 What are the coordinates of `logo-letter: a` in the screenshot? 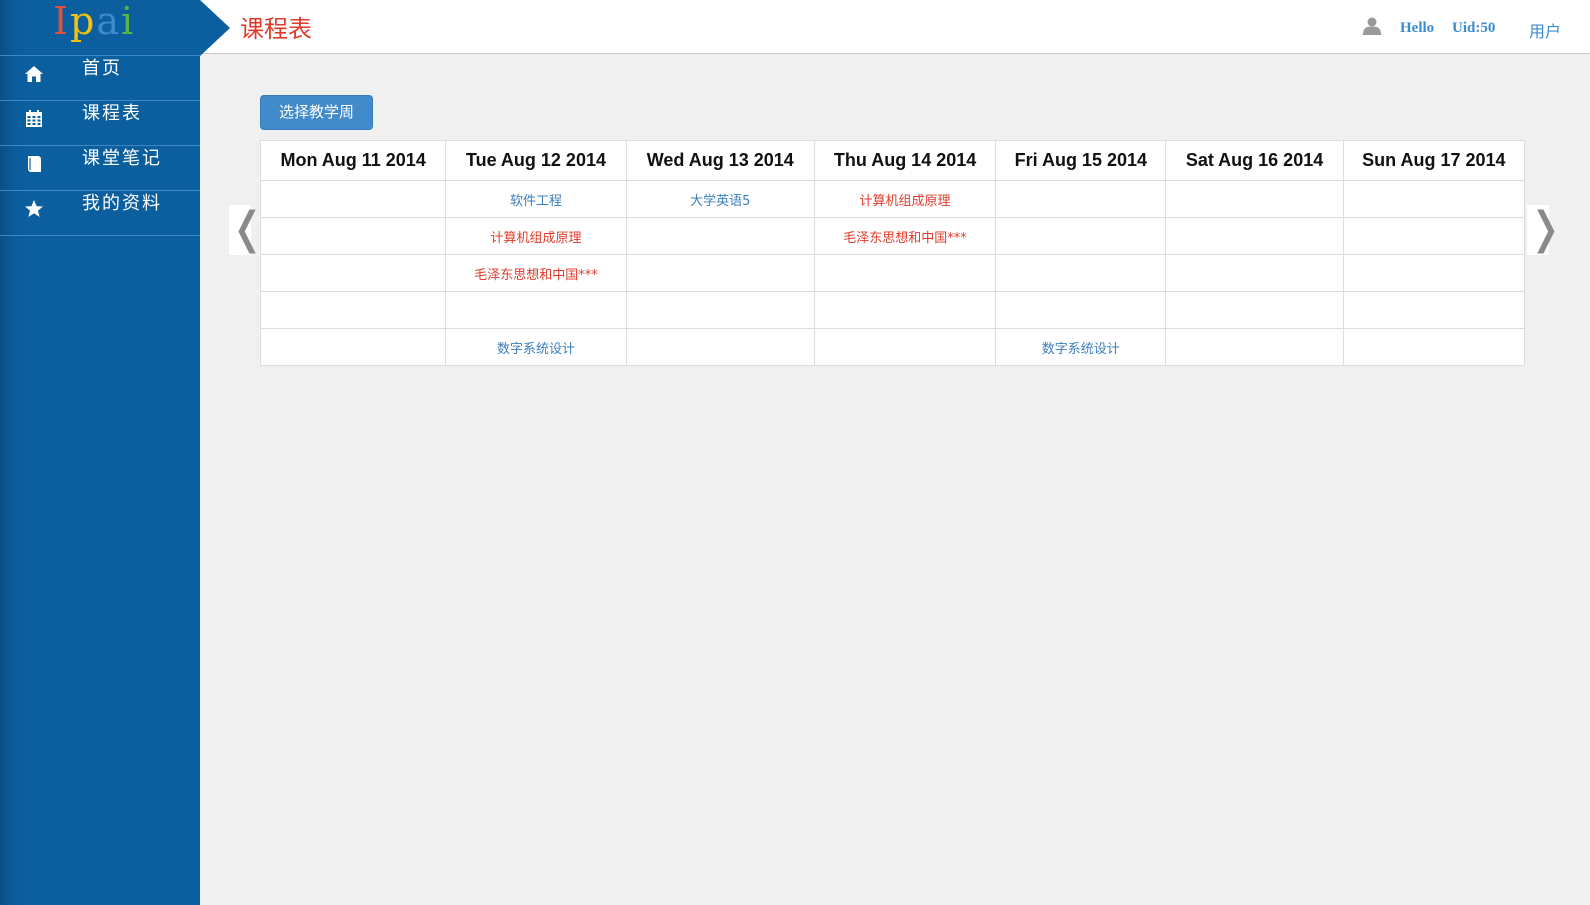 It's located at (108, 21).